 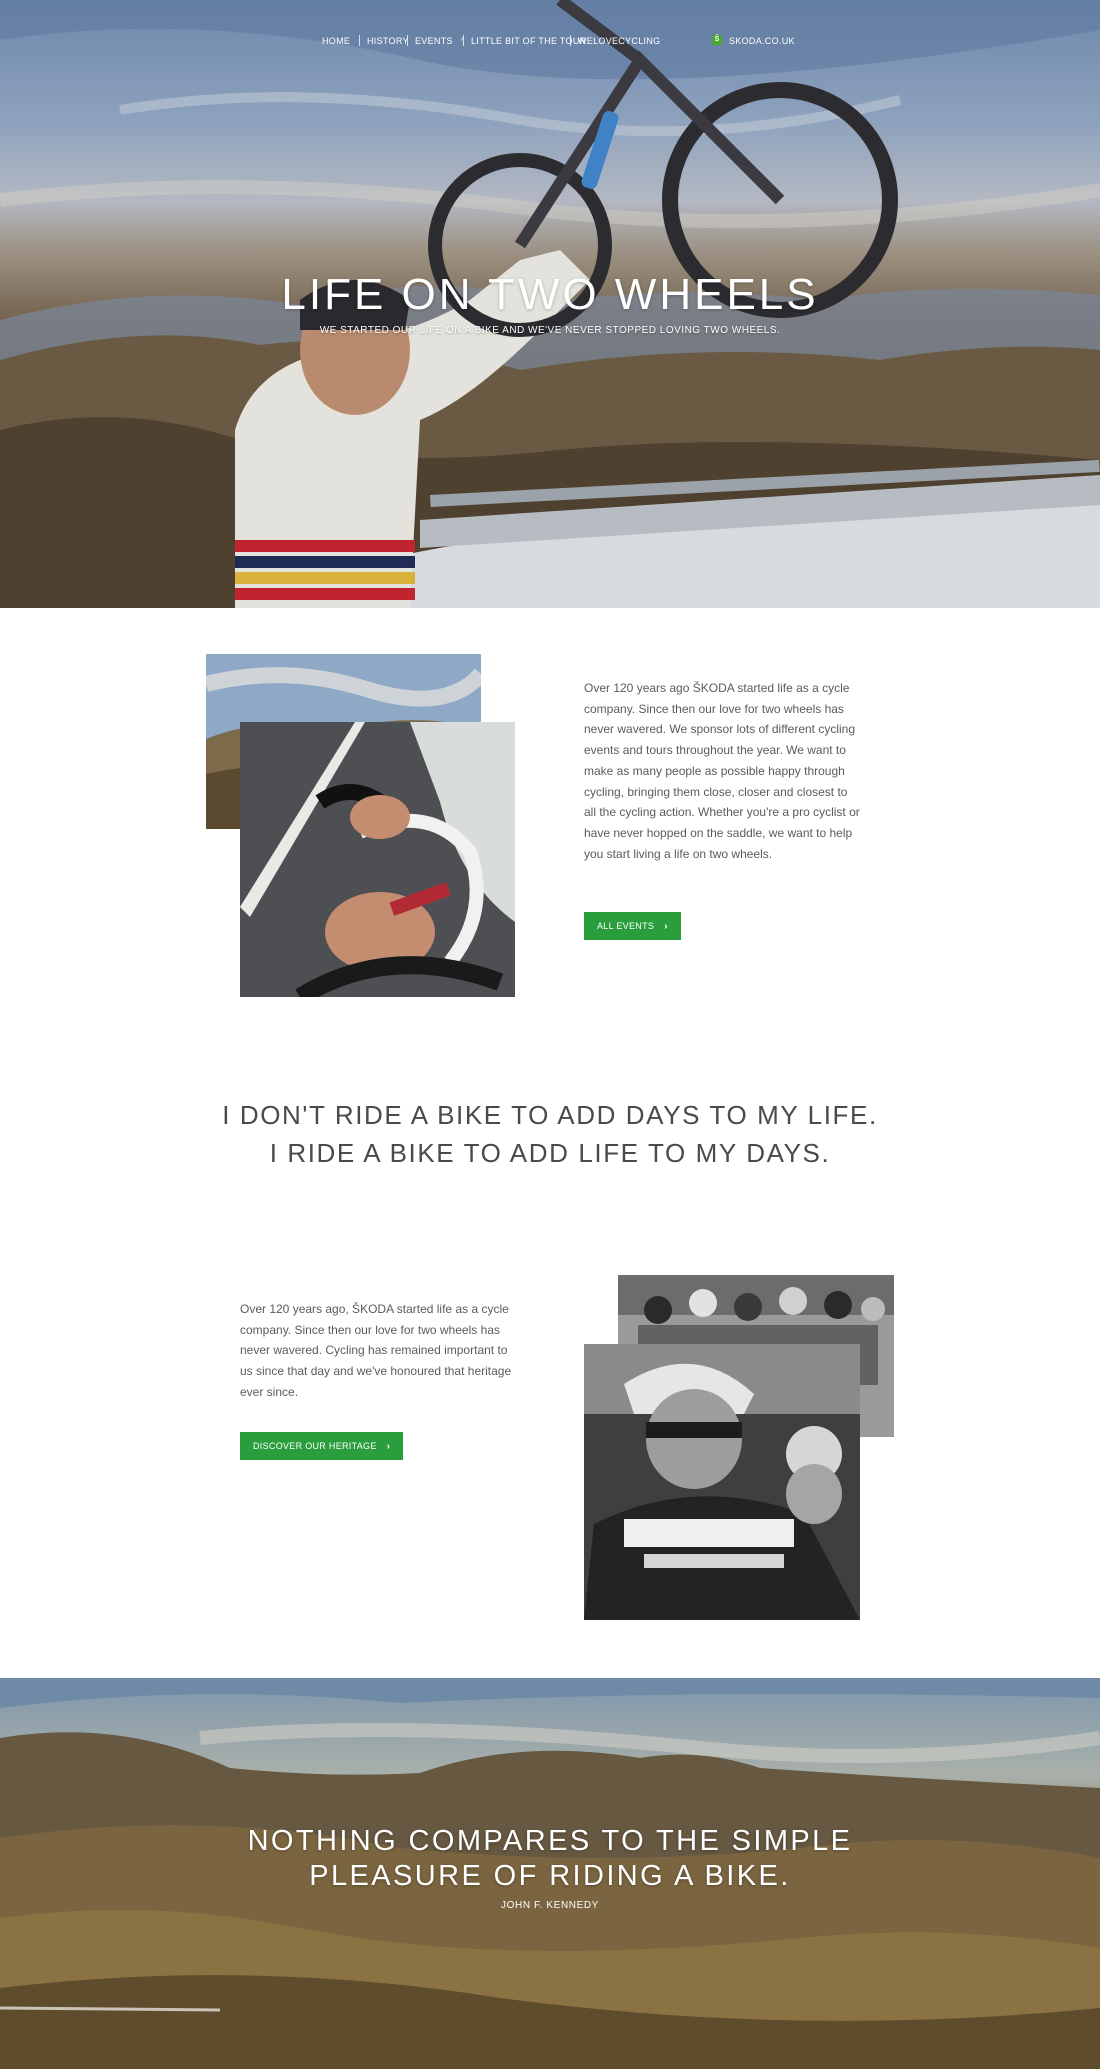 What do you see at coordinates (315, 1446) in the screenshot?
I see `discover-heritage-label: DISCOVER OUR HERITAGE` at bounding box center [315, 1446].